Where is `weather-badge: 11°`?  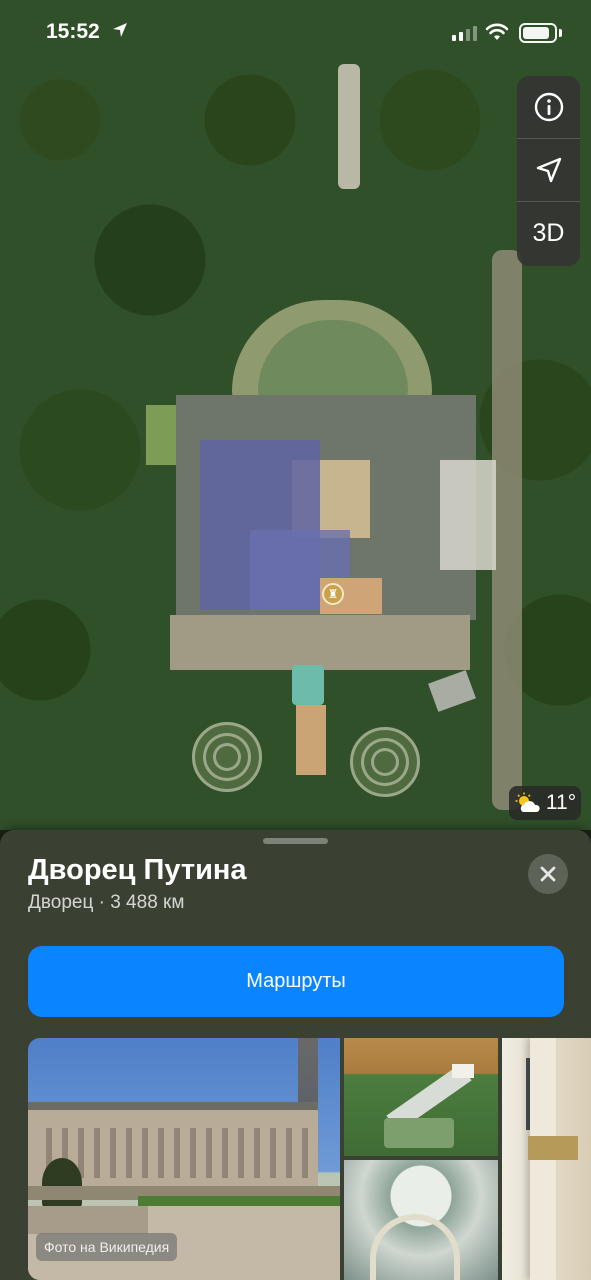 weather-badge: 11° is located at coordinates (545, 803).